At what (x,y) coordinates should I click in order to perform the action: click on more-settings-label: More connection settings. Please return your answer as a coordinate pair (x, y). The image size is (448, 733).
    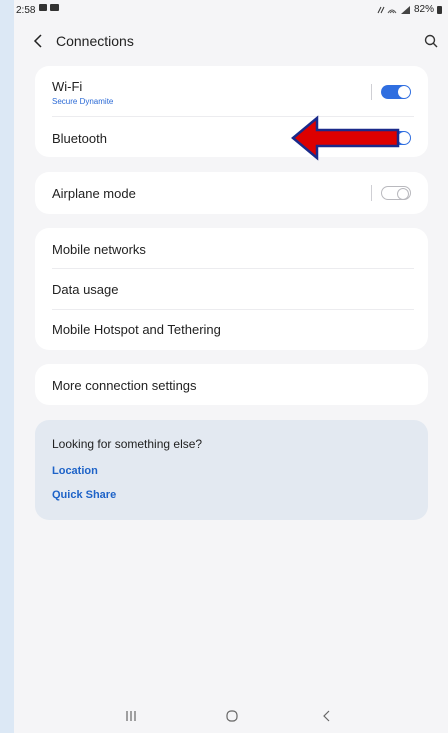
    Looking at the image, I should click on (124, 385).